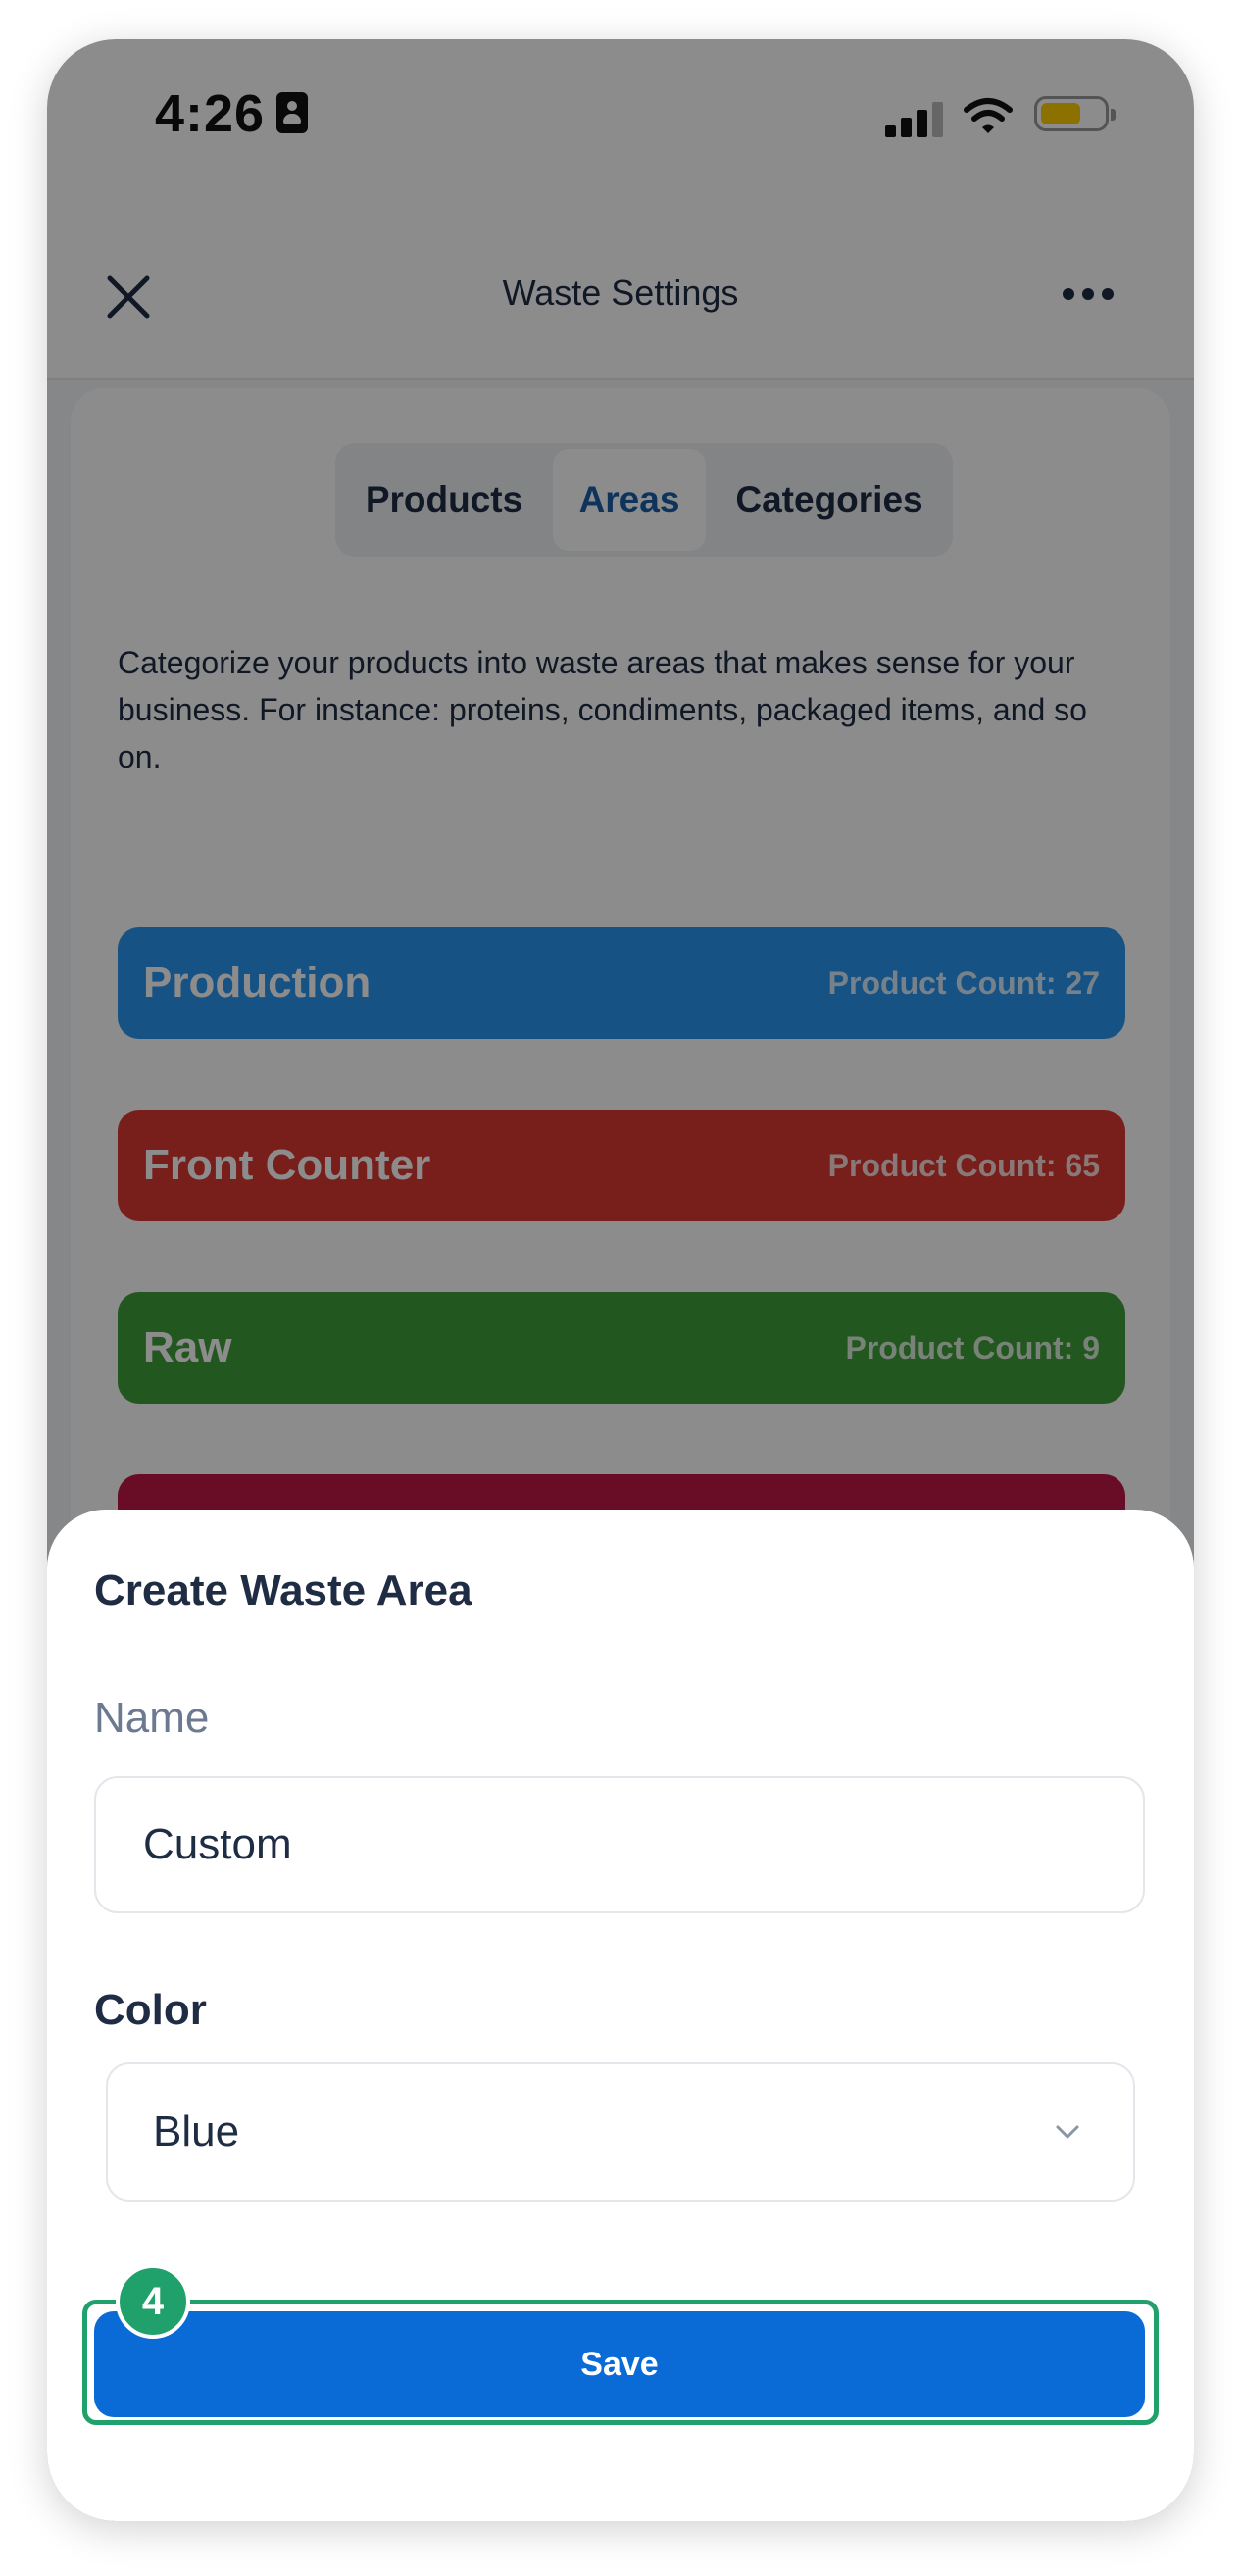  What do you see at coordinates (619, 1844) in the screenshot?
I see `name-field` at bounding box center [619, 1844].